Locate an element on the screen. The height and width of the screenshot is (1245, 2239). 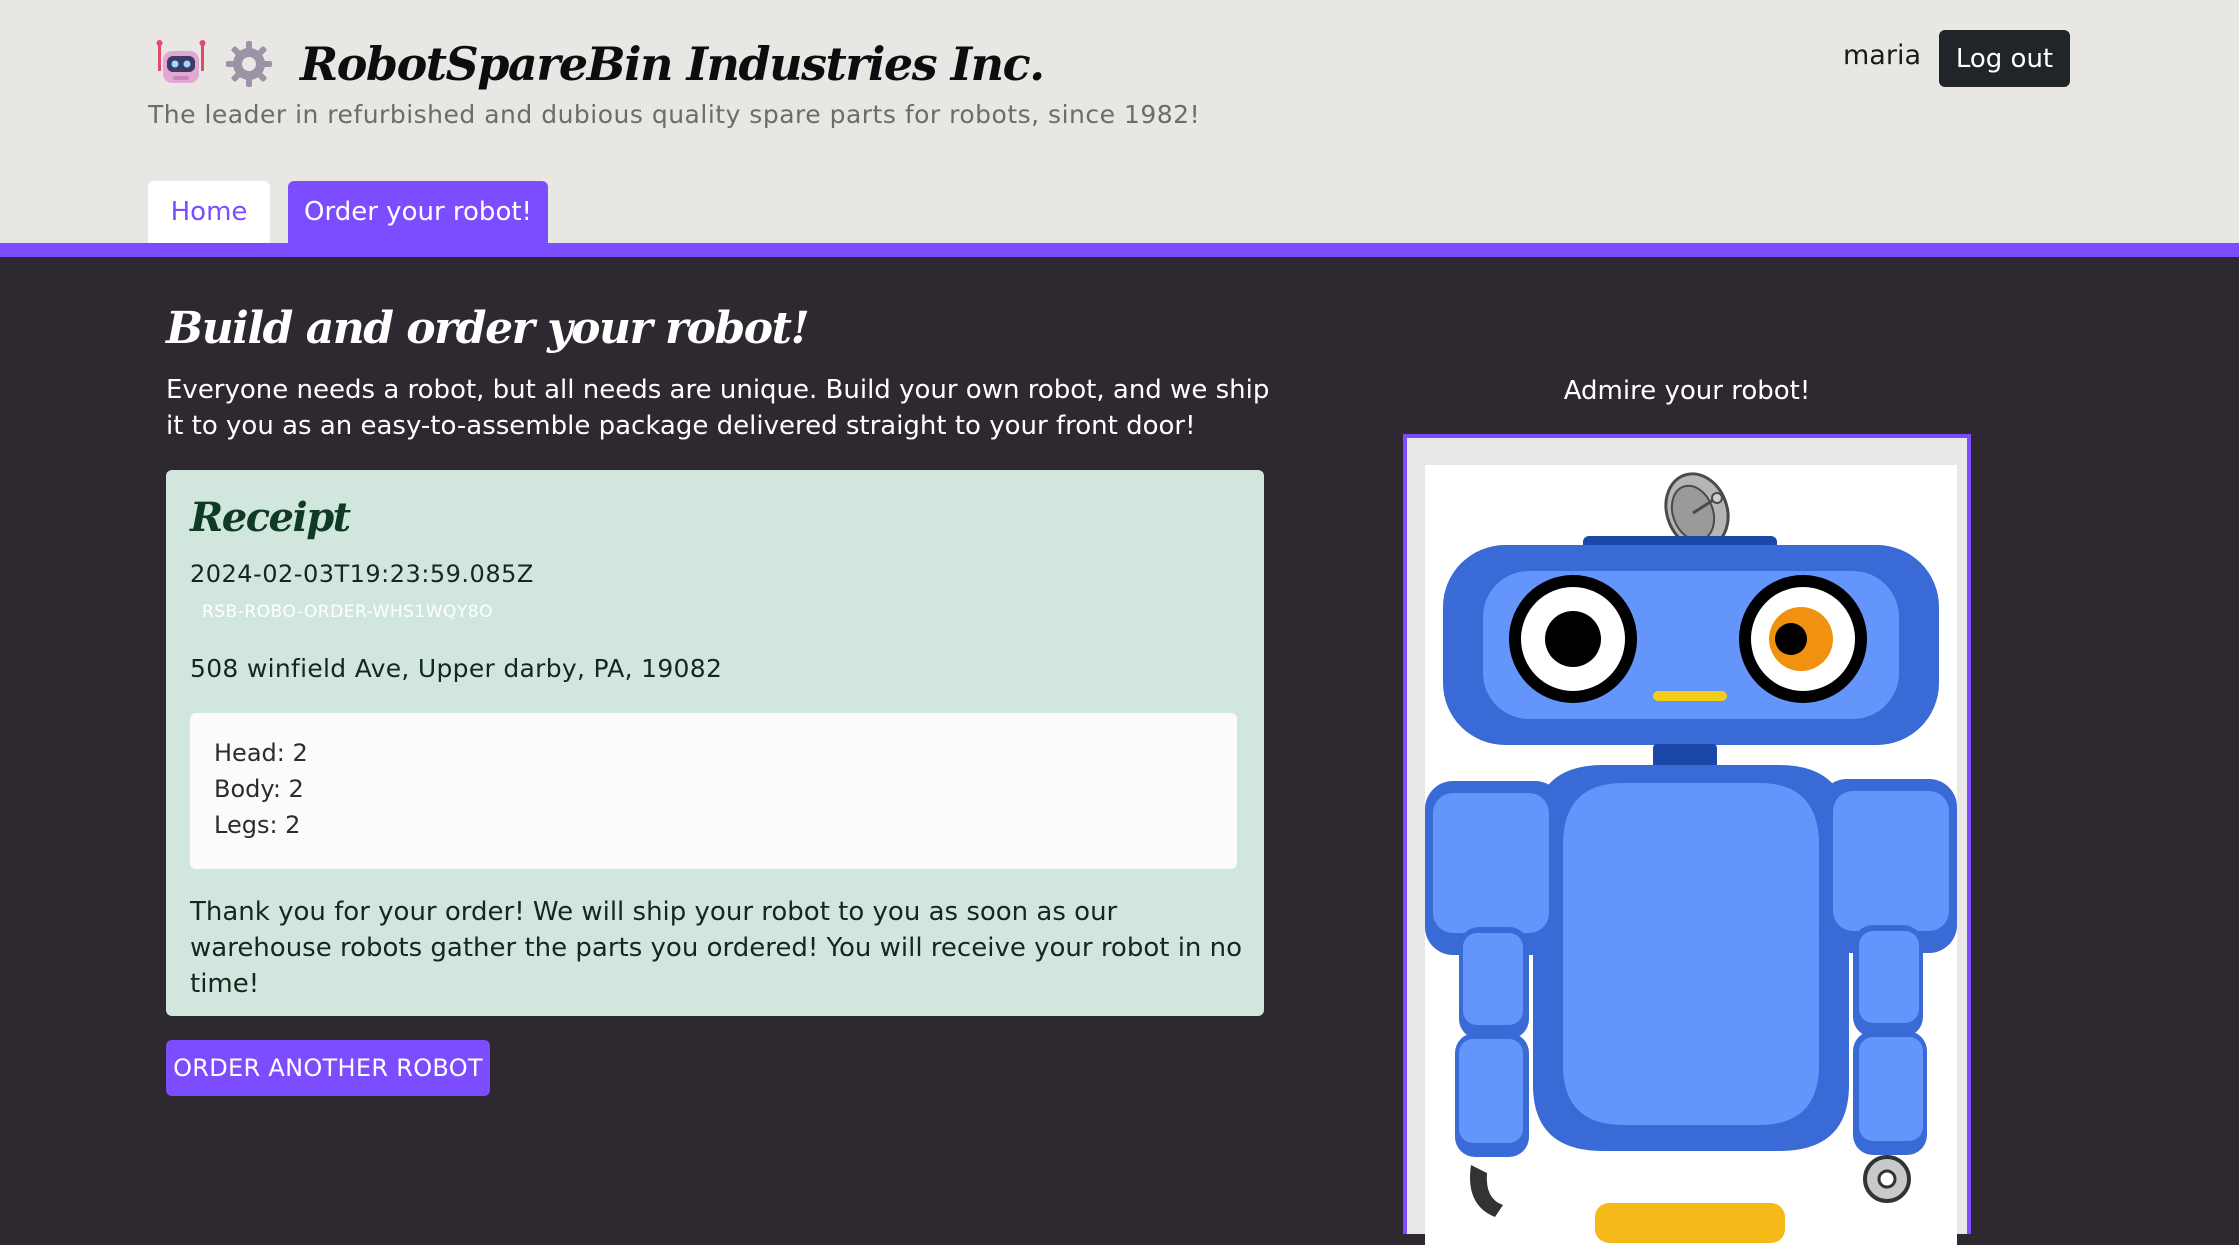
part-legs: Legs: 2 is located at coordinates (257, 825).